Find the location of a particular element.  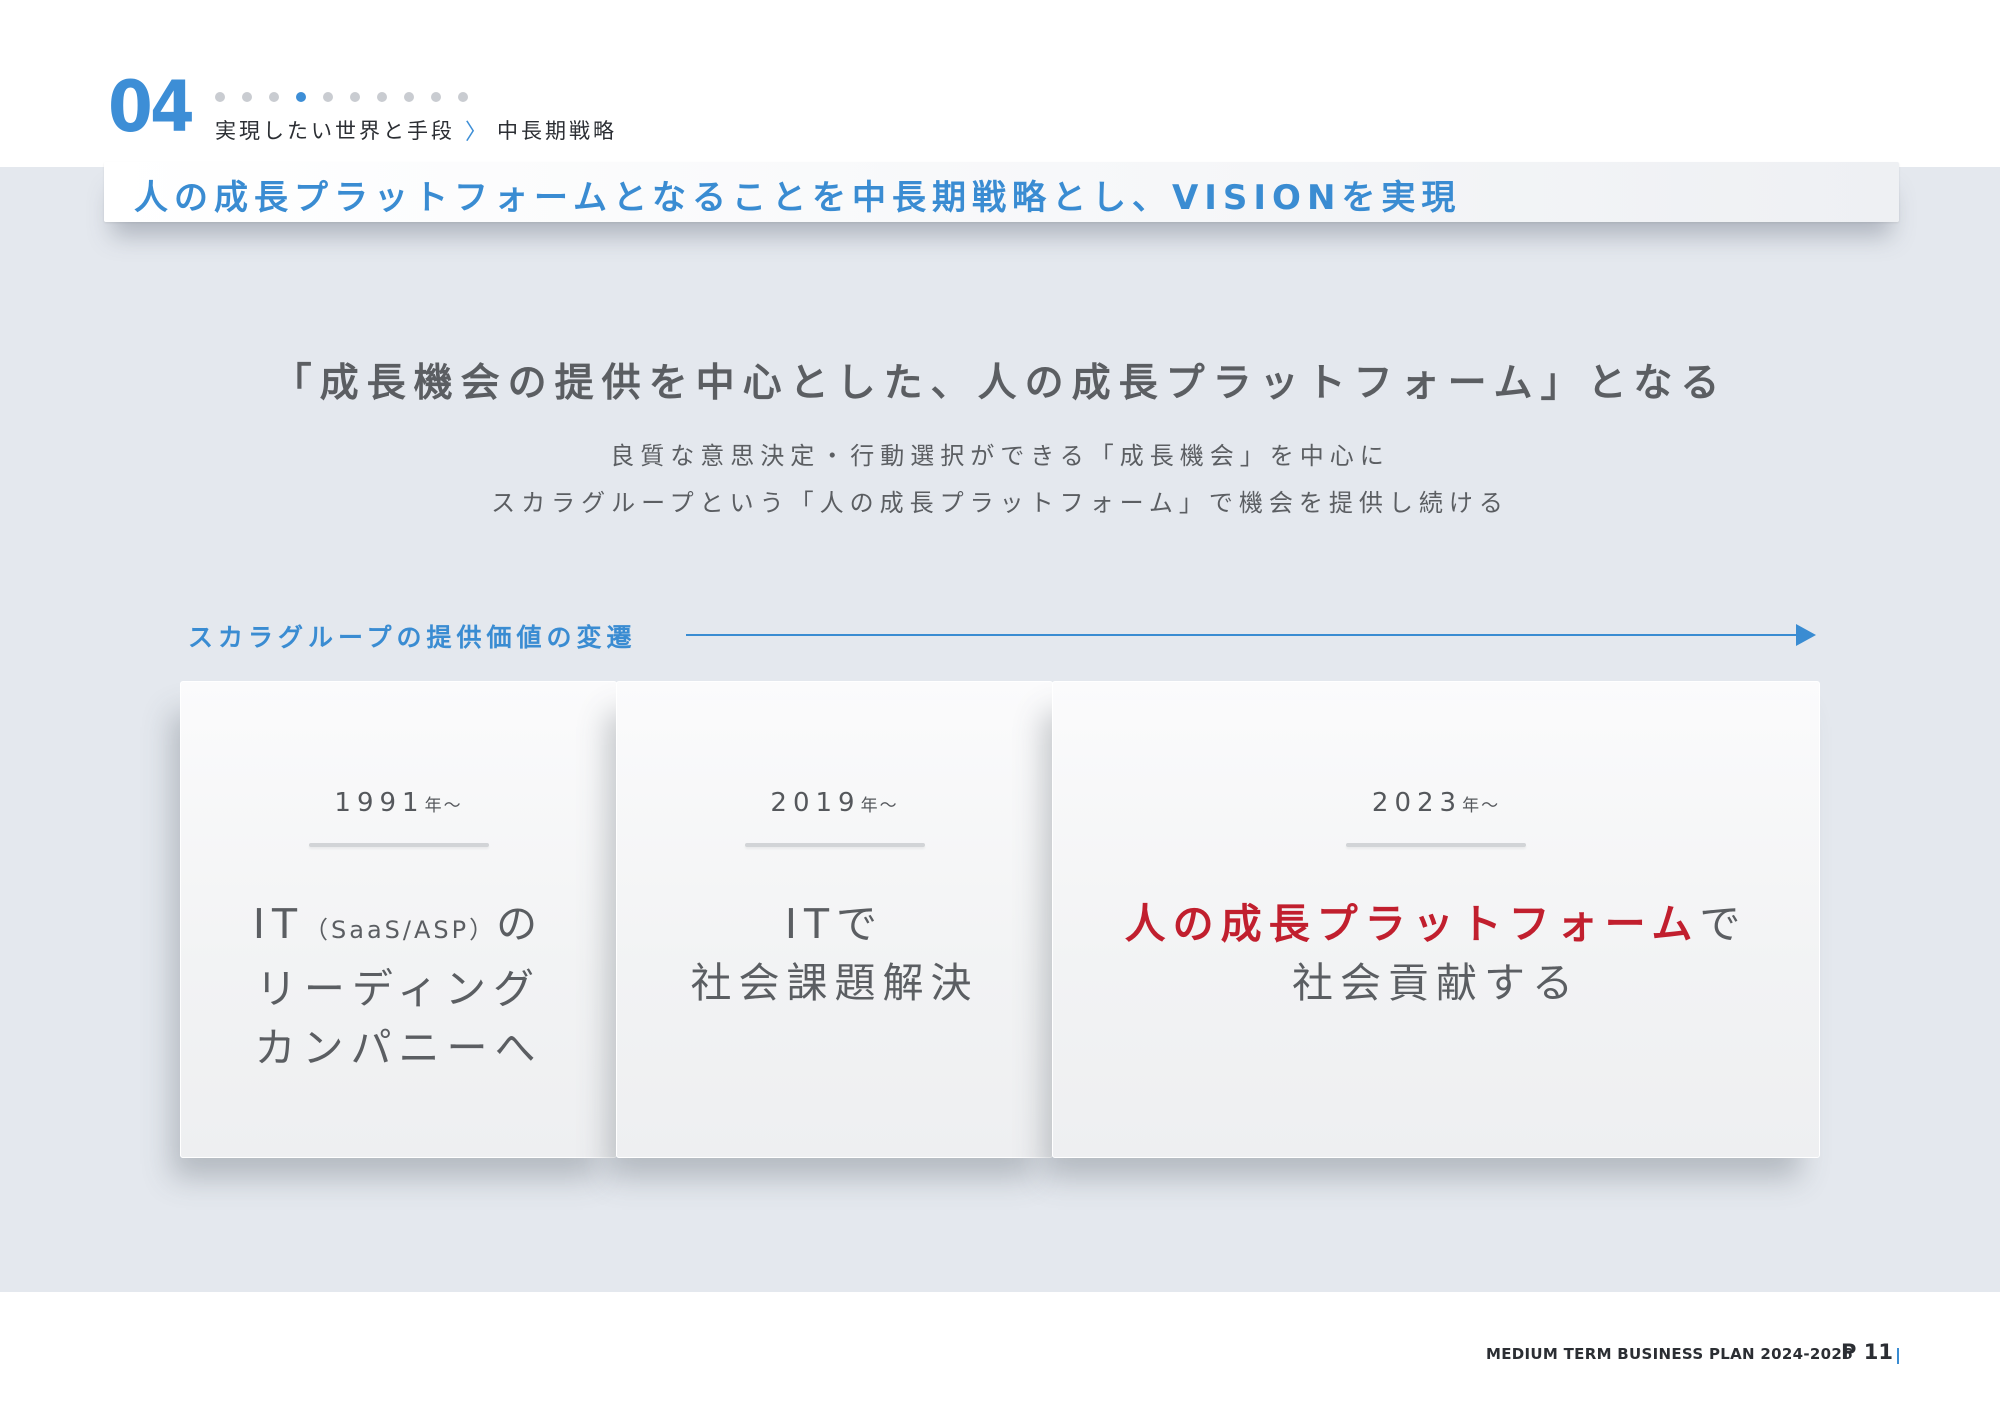

stage-text-highlight: 人の成長プラットフォーム is located at coordinates (1412, 924).